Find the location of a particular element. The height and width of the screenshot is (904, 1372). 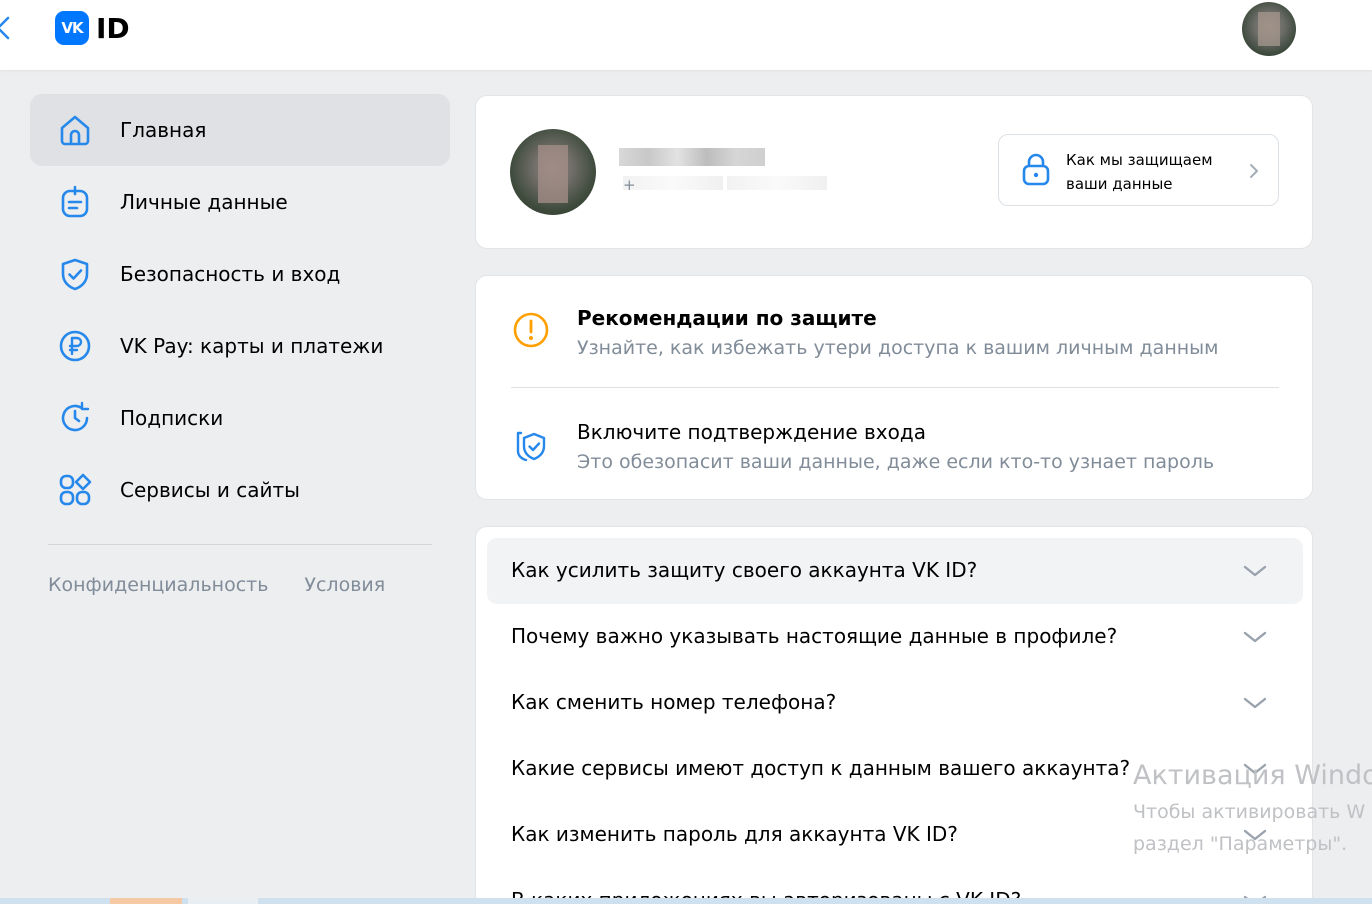

lock-icon is located at coordinates (1036, 170).